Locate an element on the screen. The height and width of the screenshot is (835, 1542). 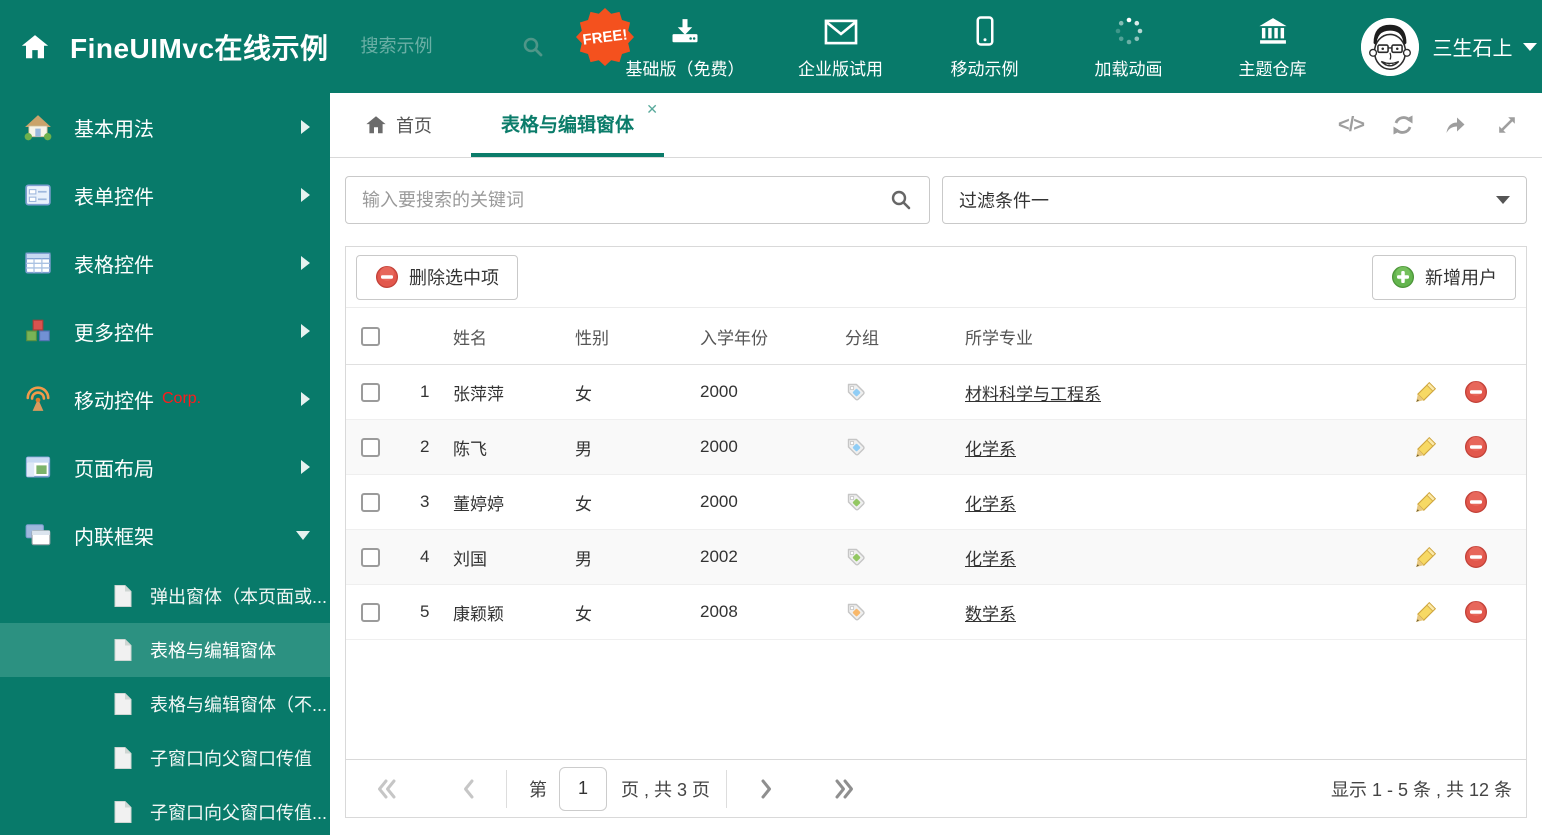
house-color-icon is located at coordinates (38, 128).